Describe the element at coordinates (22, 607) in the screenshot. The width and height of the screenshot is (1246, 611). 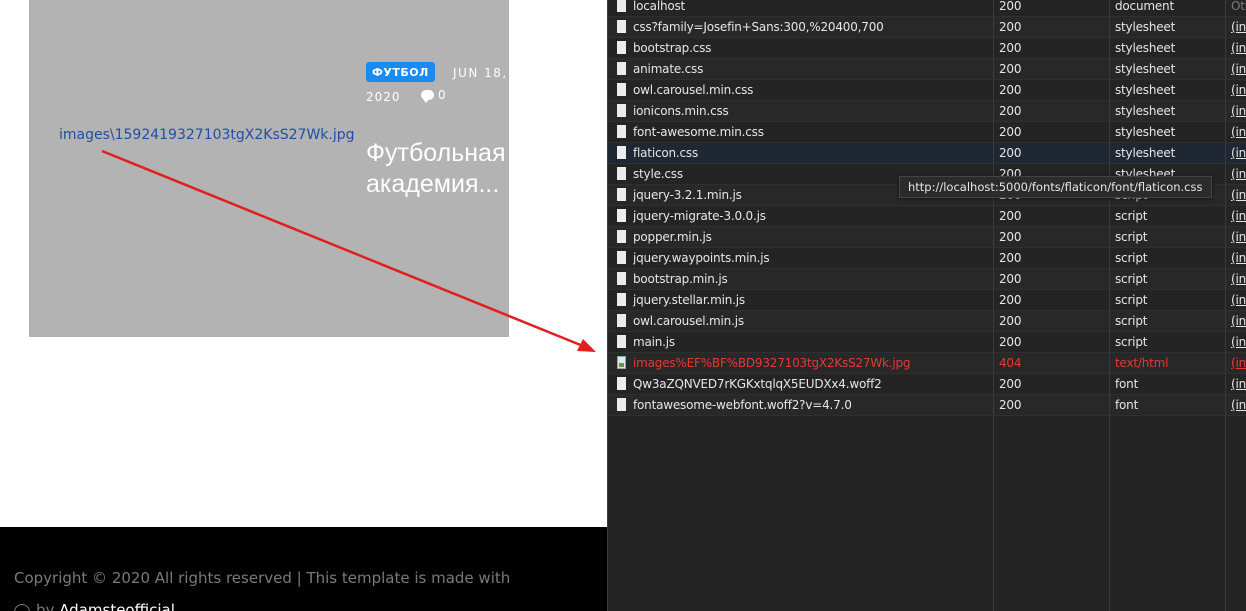
I see `heart-icon` at that location.